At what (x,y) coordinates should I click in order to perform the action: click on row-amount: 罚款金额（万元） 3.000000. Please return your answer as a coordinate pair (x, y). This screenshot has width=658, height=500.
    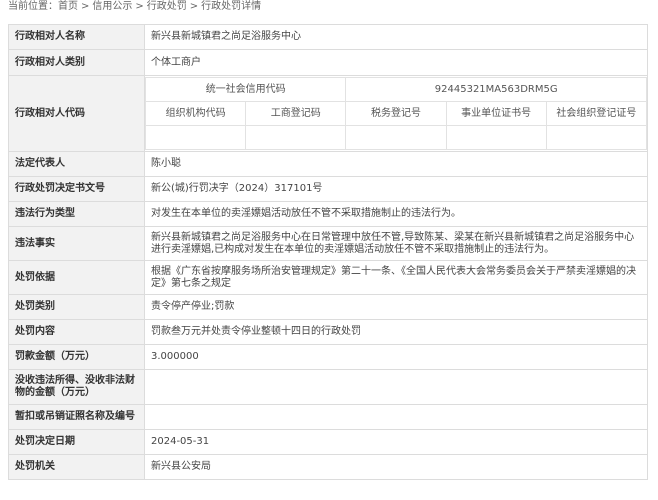
    Looking at the image, I should click on (328, 357).